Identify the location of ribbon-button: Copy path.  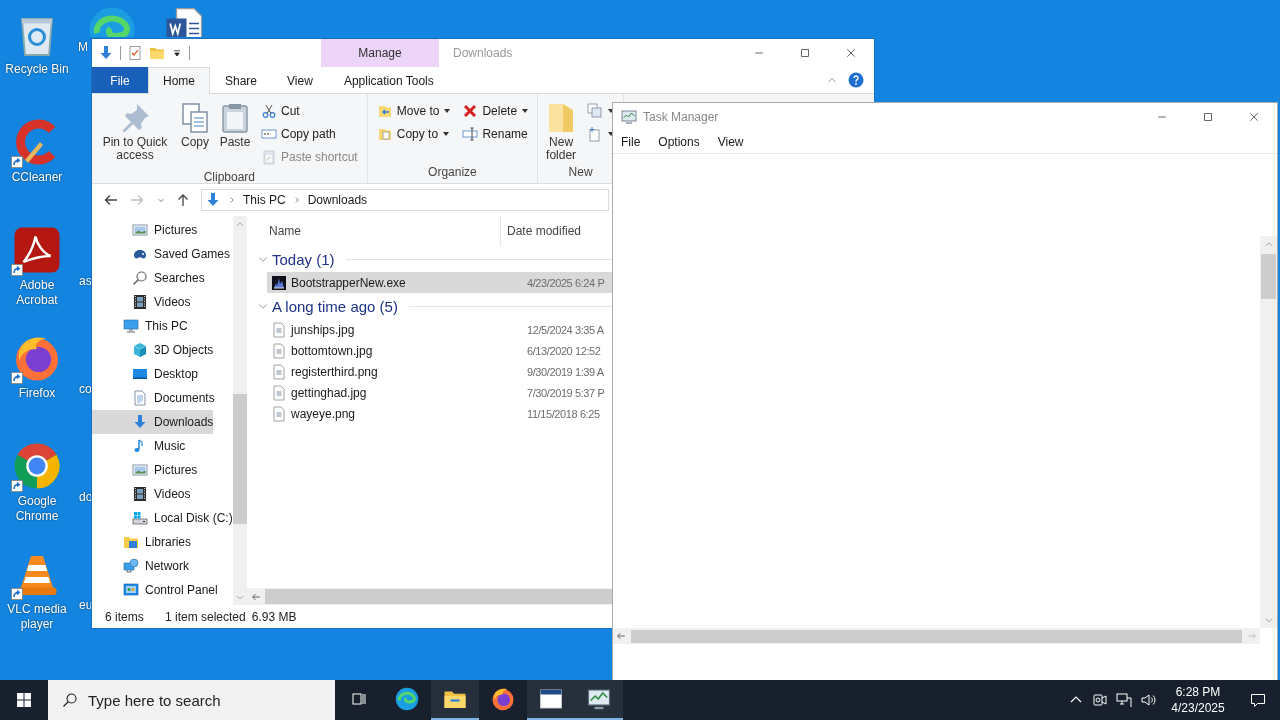
(309, 134).